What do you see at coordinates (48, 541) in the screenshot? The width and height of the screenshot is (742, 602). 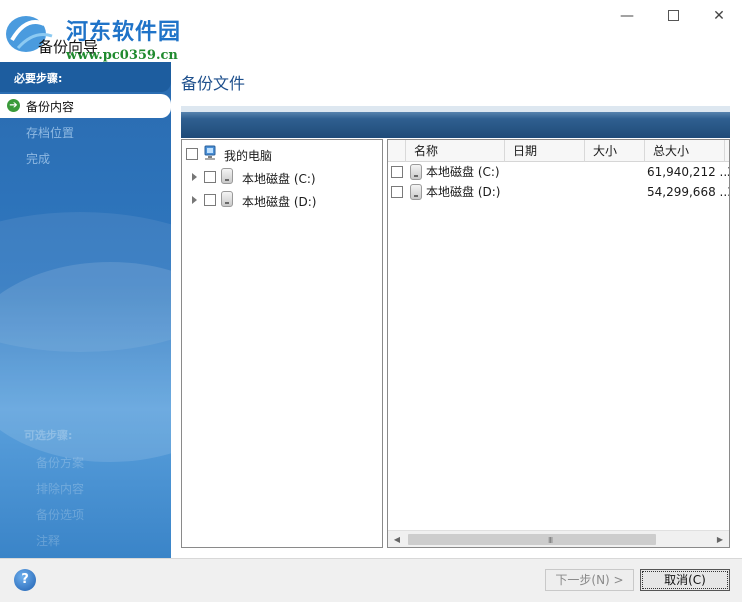 I see `optional-step-comment: 注释` at bounding box center [48, 541].